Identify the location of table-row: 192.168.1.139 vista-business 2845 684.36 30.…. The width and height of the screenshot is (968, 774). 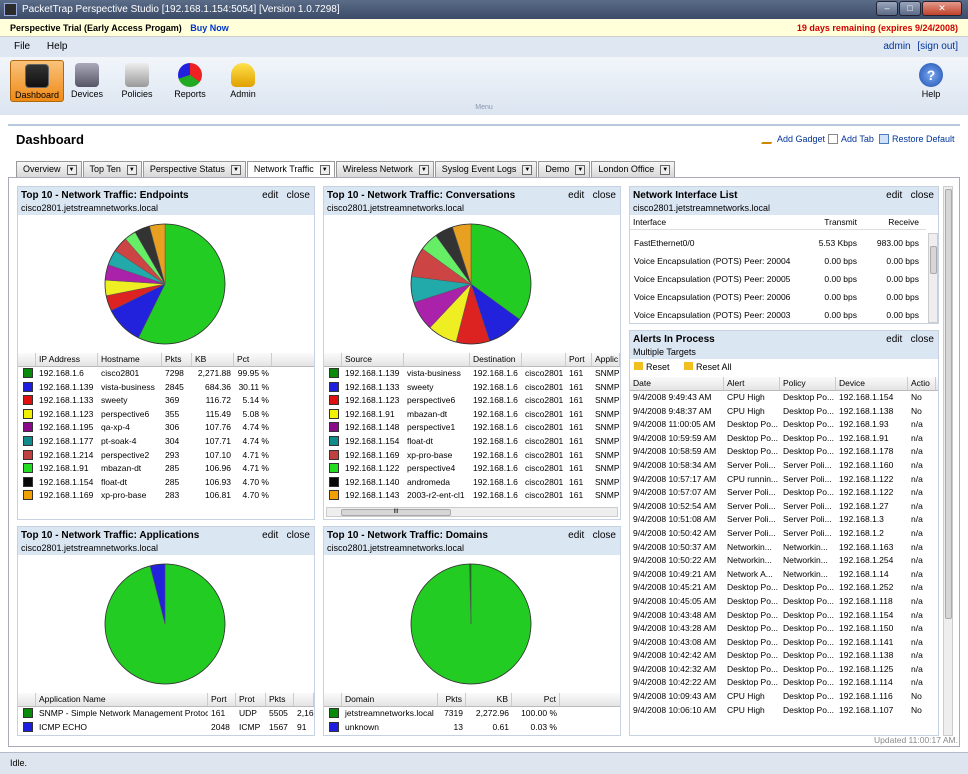
(166, 388).